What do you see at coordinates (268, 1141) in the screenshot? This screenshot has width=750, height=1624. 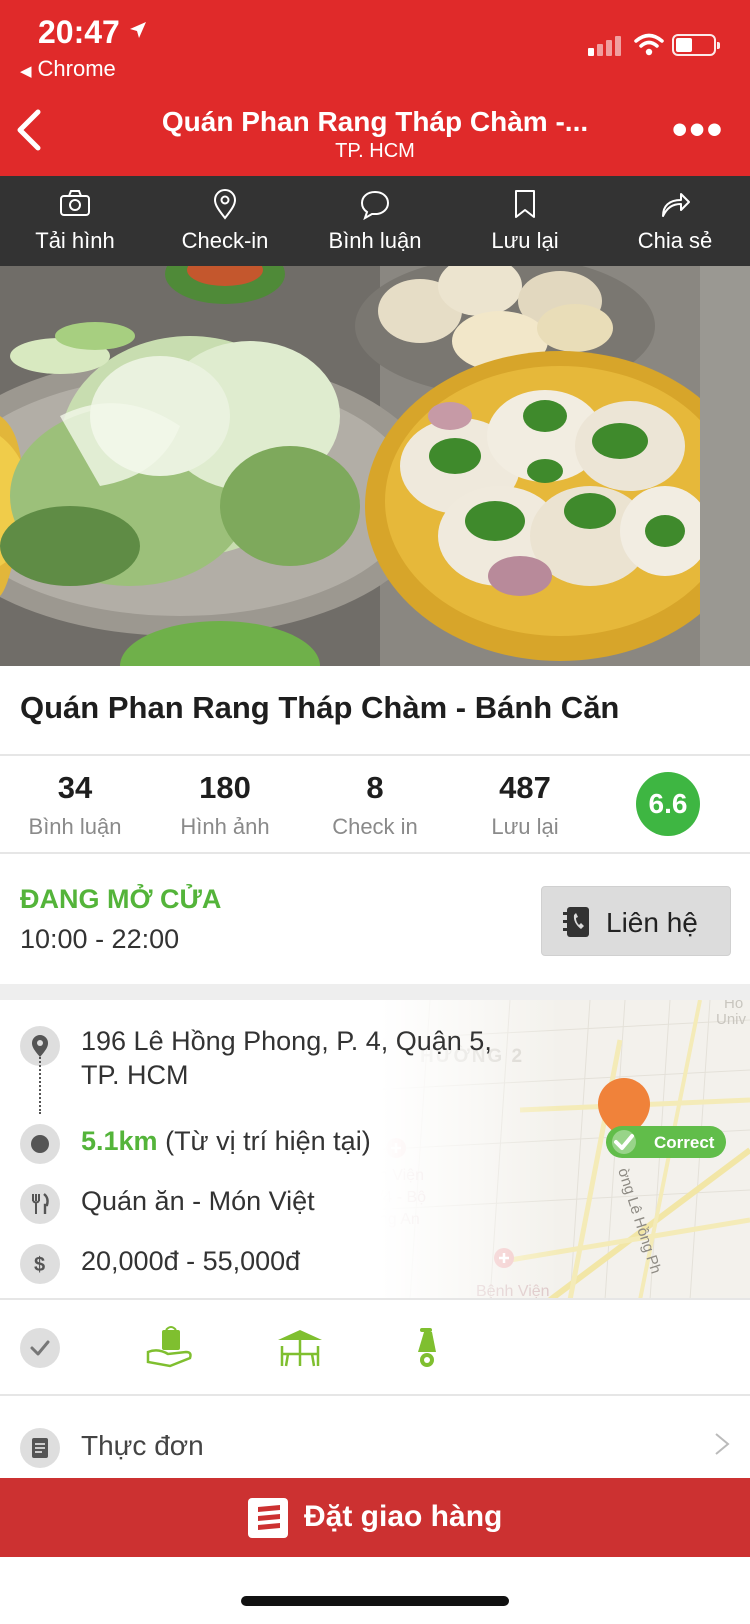 I see `distance-note: (Từ vị trí hiện tại)` at bounding box center [268, 1141].